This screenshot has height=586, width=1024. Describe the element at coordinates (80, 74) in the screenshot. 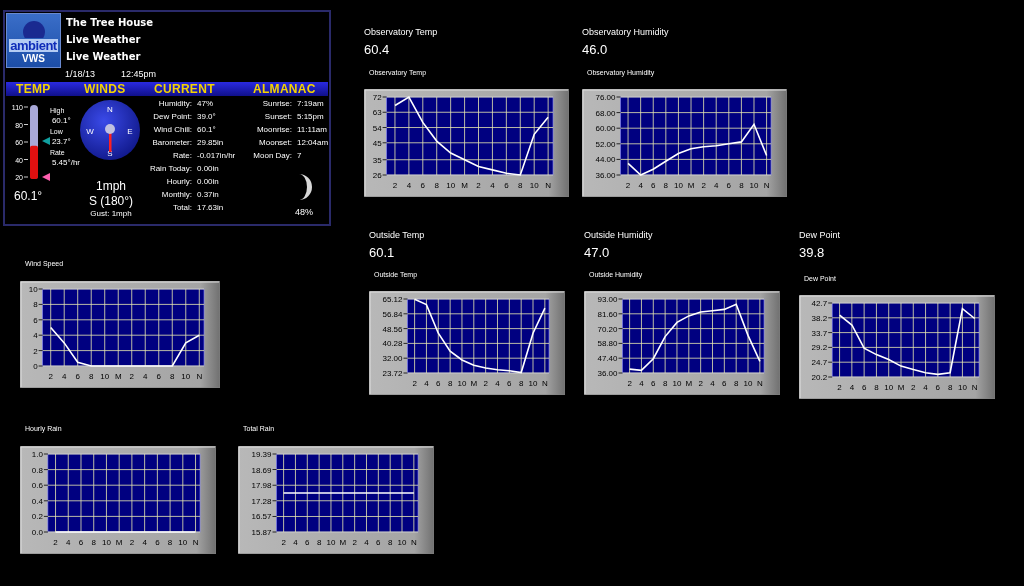

I see `date-text: 1/18/13` at that location.